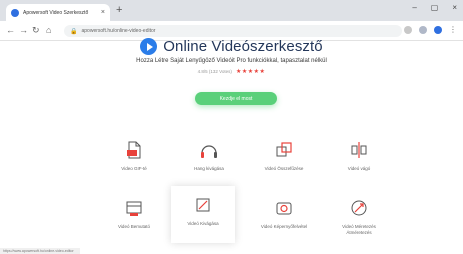  I want to click on tool-video-merge: Videó Összefűzése, so click(284, 159).